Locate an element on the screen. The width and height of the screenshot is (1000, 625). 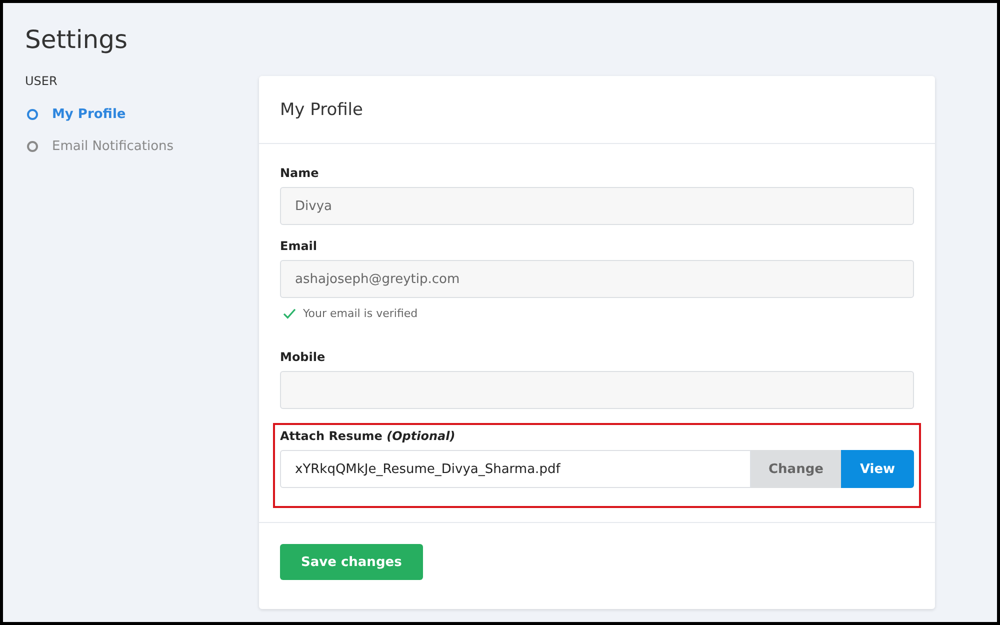
input-field is located at coordinates (597, 390).